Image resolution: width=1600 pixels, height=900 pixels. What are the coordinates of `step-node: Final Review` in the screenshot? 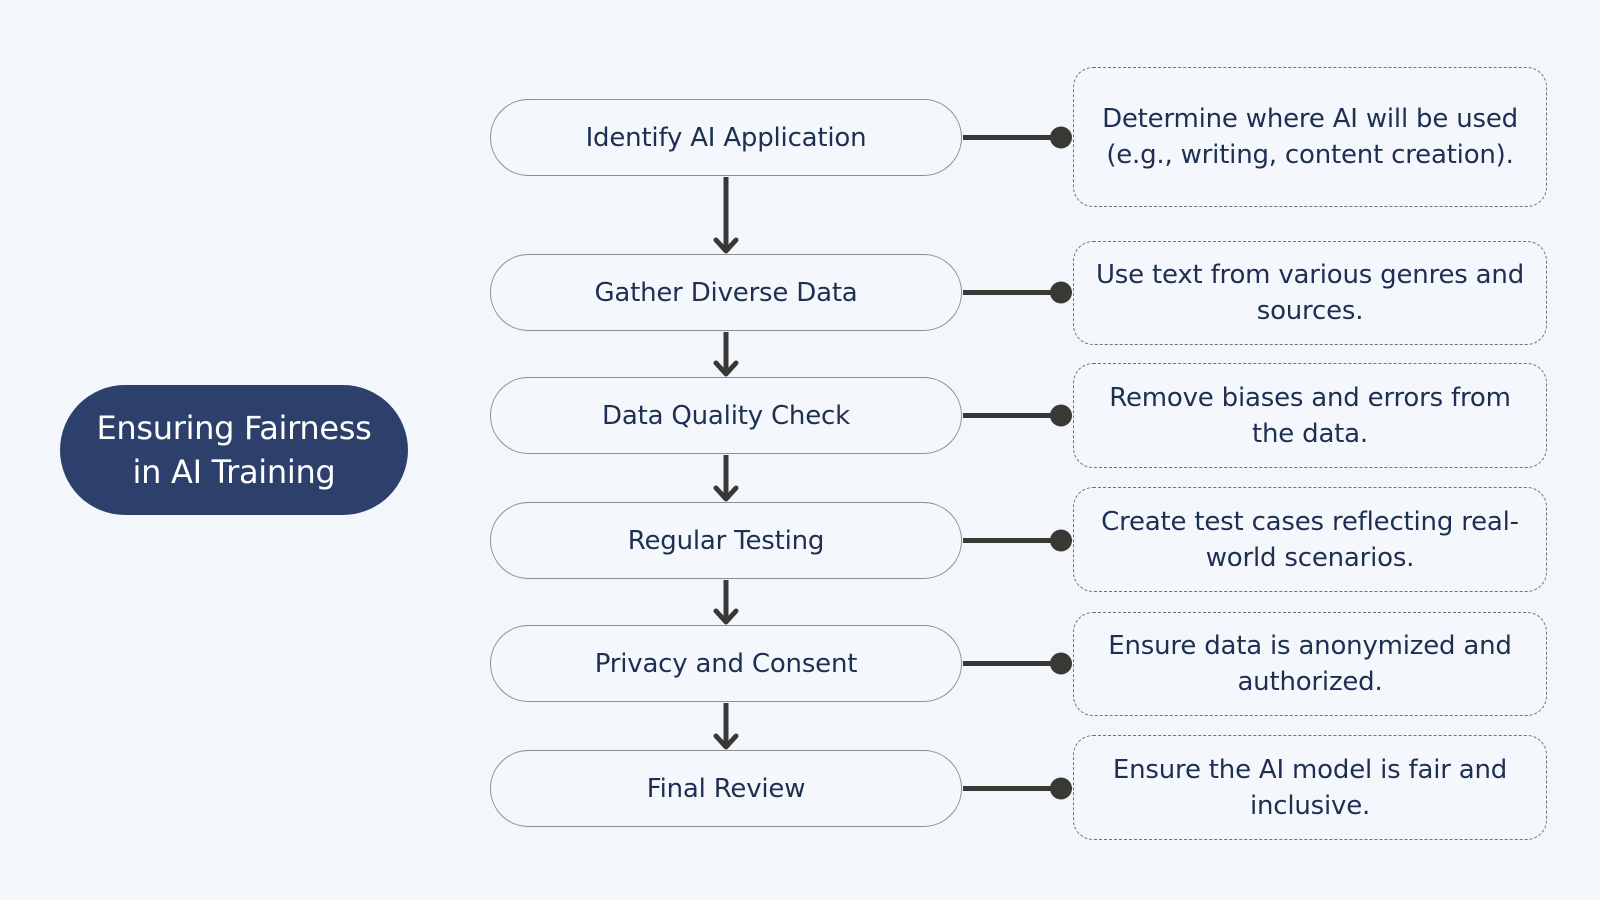 It's located at (726, 788).